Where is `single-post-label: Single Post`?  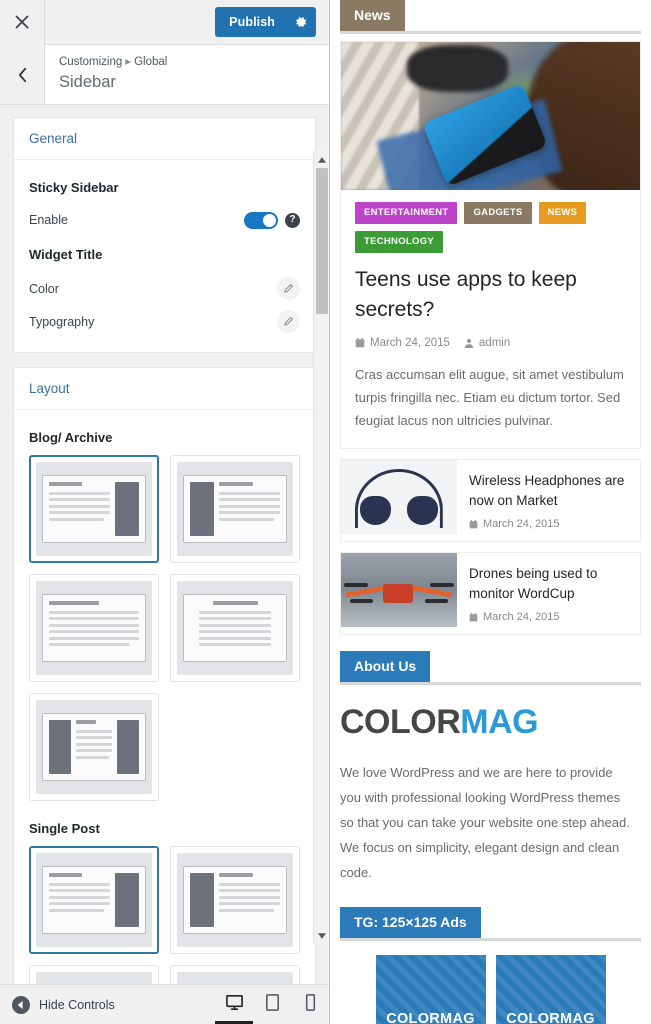 single-post-label: Single Post is located at coordinates (64, 828).